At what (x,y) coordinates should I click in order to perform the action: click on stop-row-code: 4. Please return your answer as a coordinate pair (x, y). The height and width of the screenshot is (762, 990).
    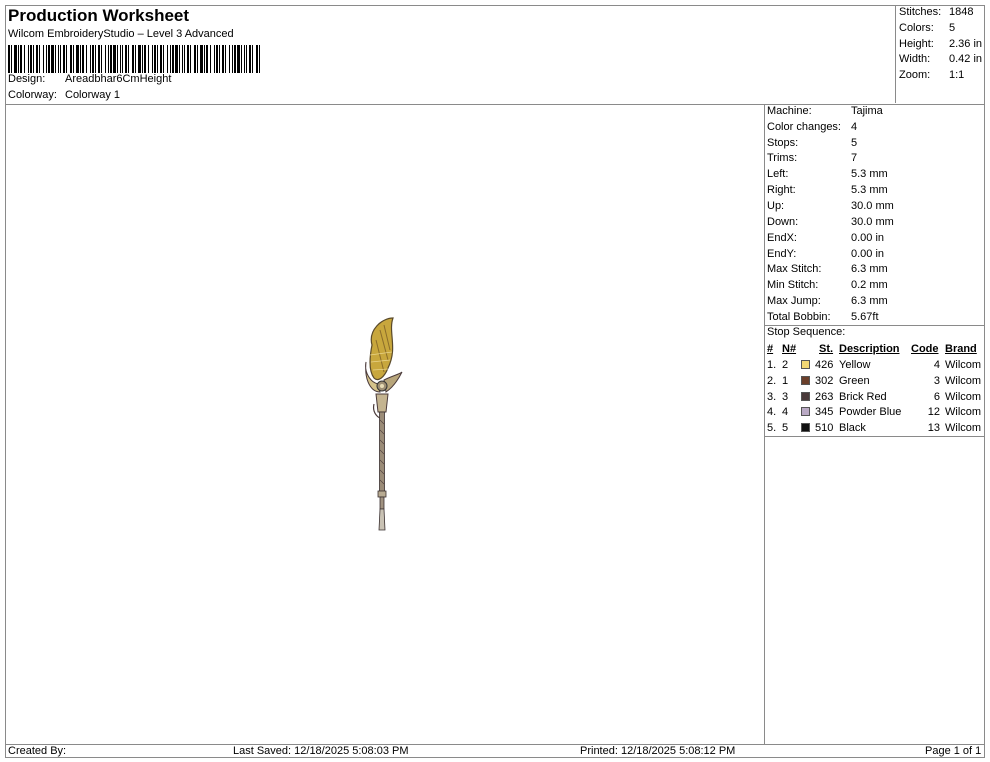
    Looking at the image, I should click on (936, 365).